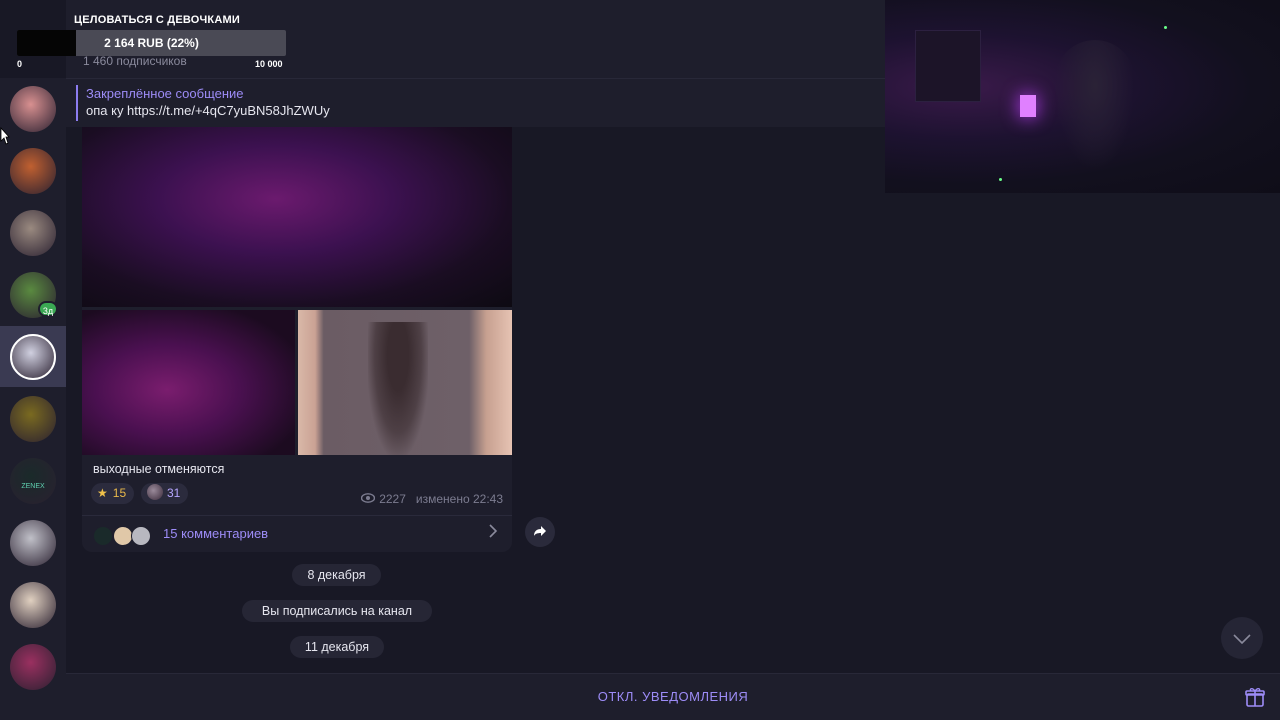 This screenshot has height=720, width=1280. I want to click on webcam-monitor, so click(948, 66).